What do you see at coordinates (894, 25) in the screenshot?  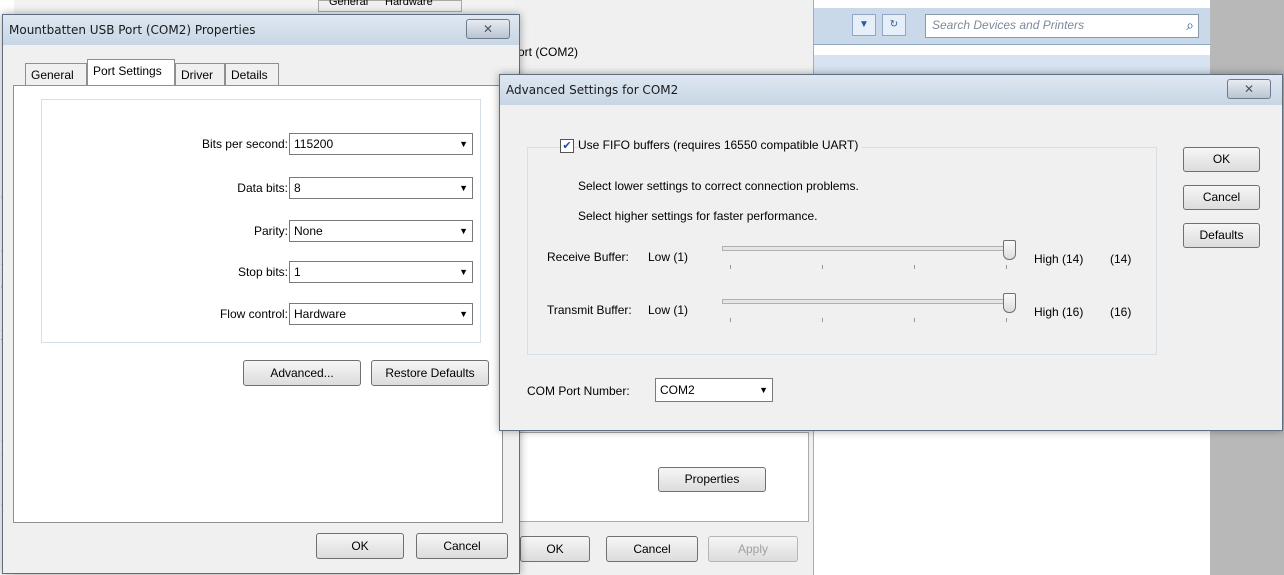 I see `refresh-icon: ↻` at bounding box center [894, 25].